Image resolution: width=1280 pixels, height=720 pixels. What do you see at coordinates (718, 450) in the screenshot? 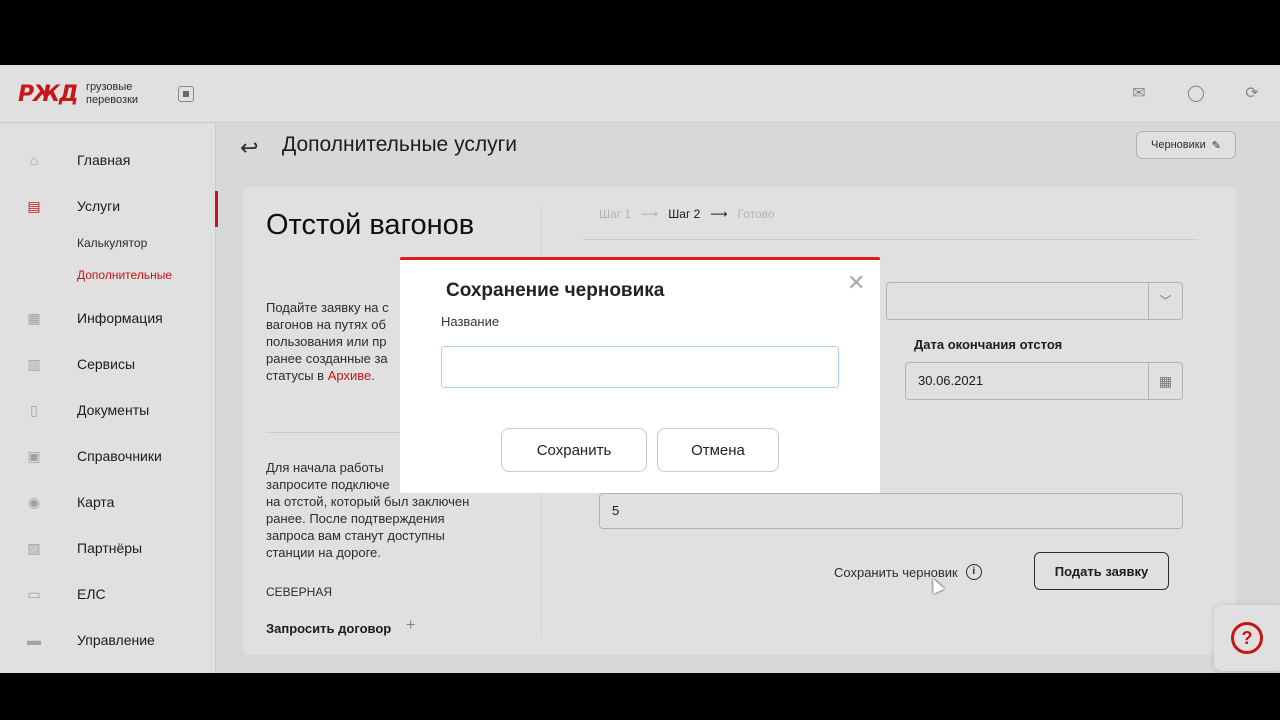
I see `cancel-button: Отмена` at bounding box center [718, 450].